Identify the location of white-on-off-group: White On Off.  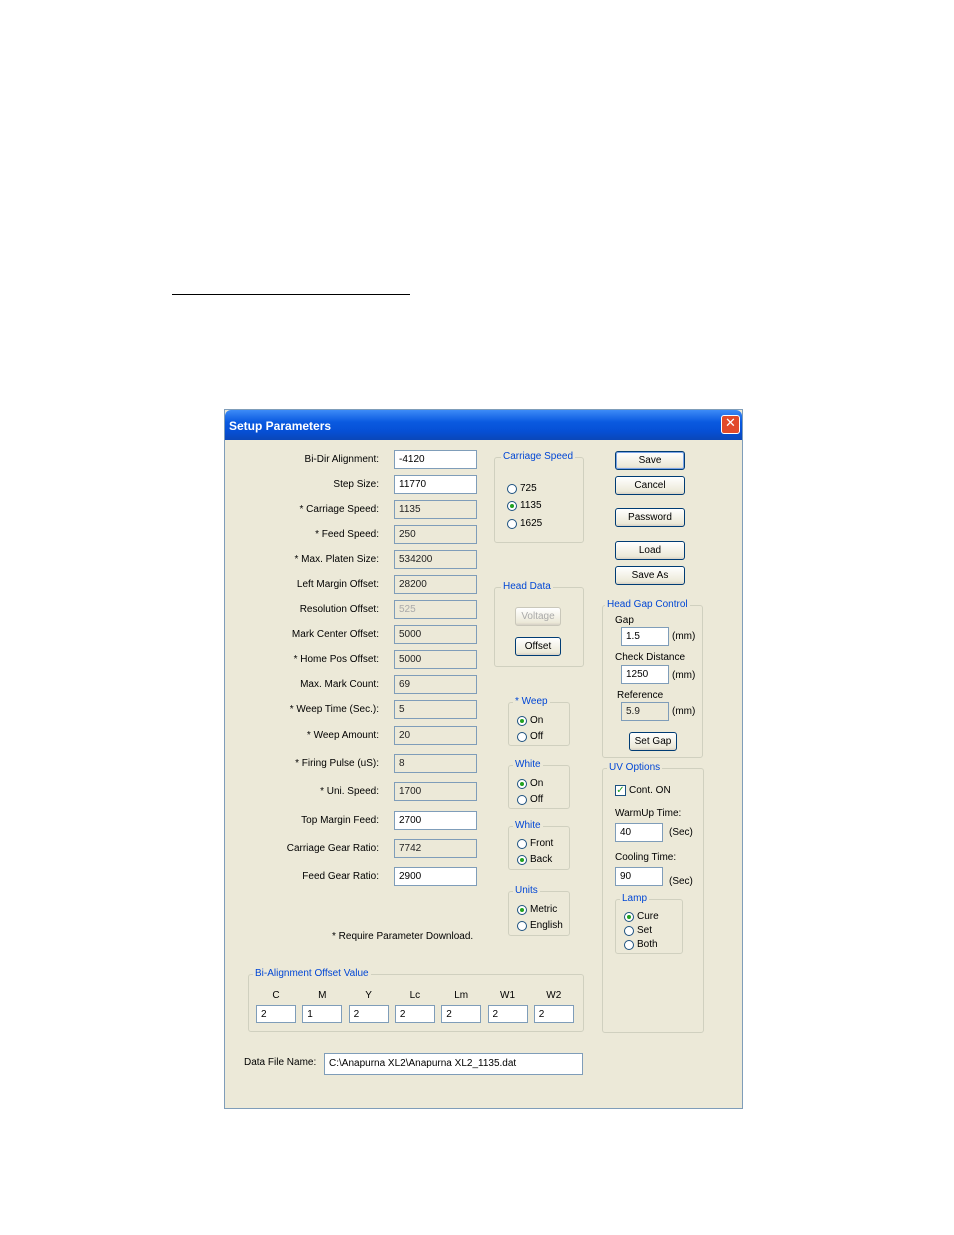
(539, 784).